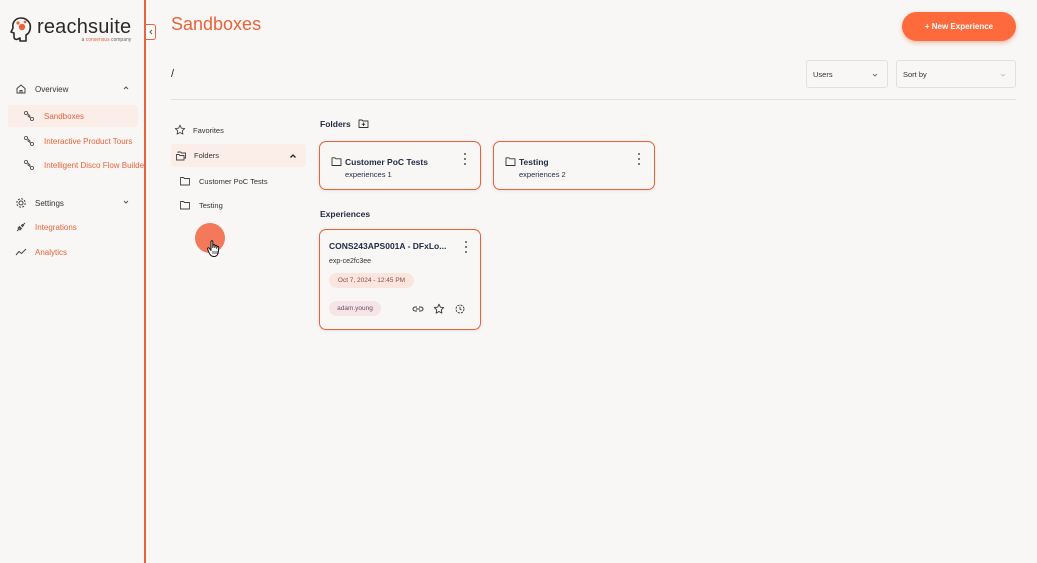 This screenshot has width=1037, height=563. Describe the element at coordinates (95, 165) in the screenshot. I see `sidebar-item-label: Intelligent Disco Flow Builder` at that location.